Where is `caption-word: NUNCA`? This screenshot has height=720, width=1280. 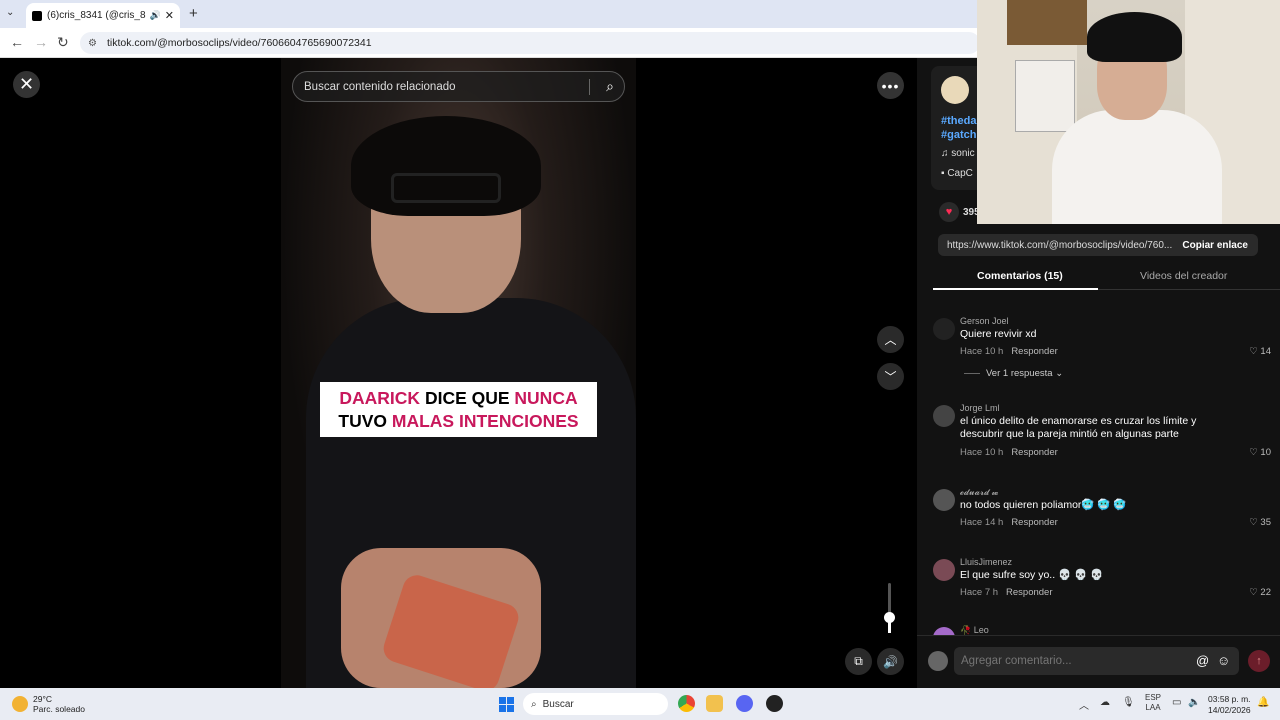 caption-word: NUNCA is located at coordinates (546, 397).